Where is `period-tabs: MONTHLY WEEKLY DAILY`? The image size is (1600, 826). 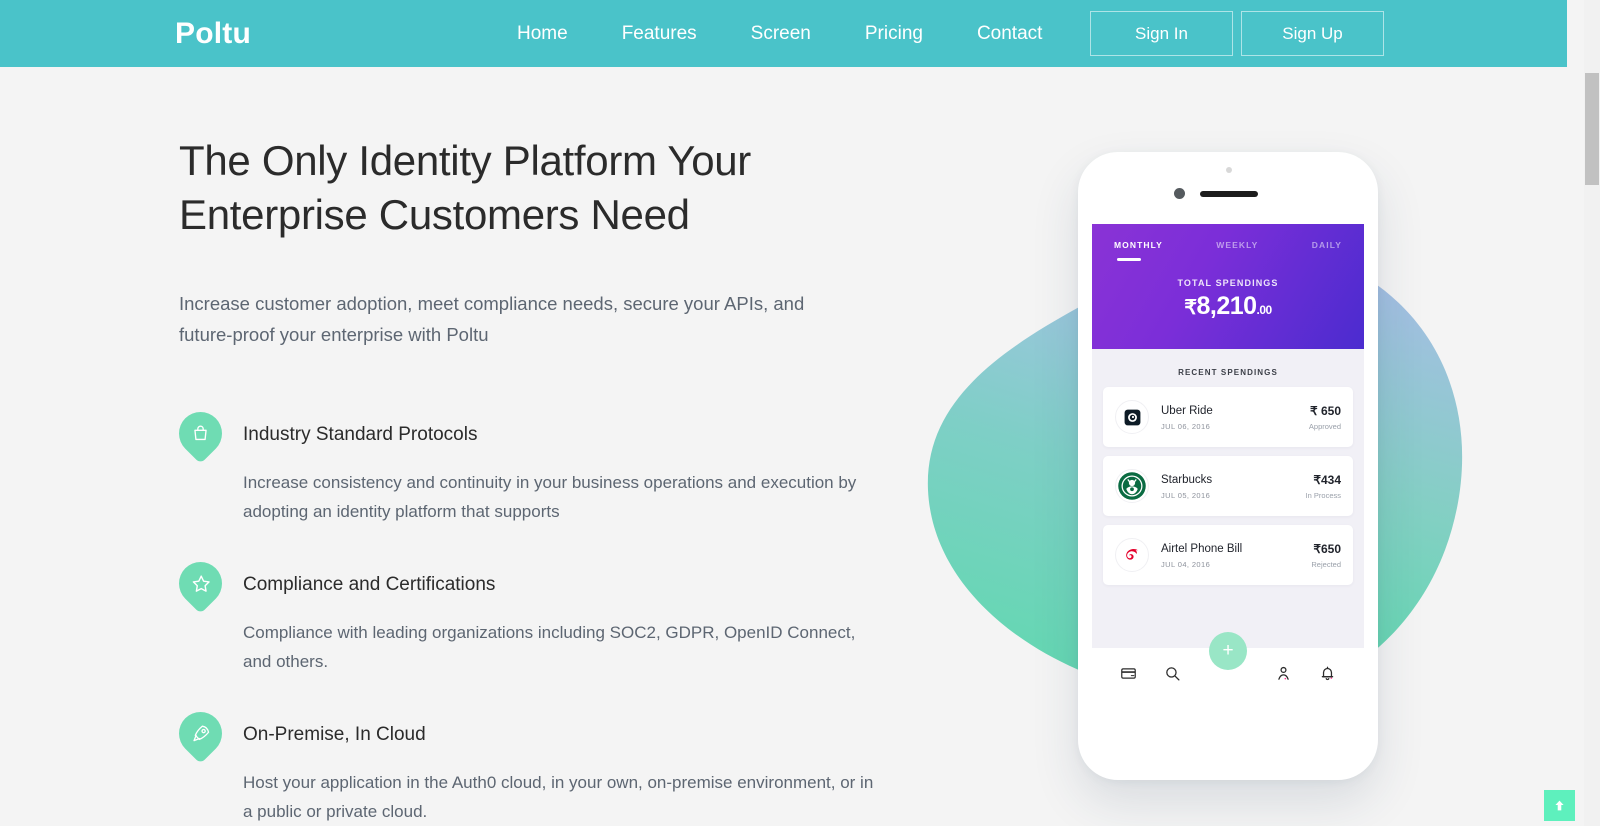
period-tabs: MONTHLY WEEKLY DAILY is located at coordinates (1228, 242).